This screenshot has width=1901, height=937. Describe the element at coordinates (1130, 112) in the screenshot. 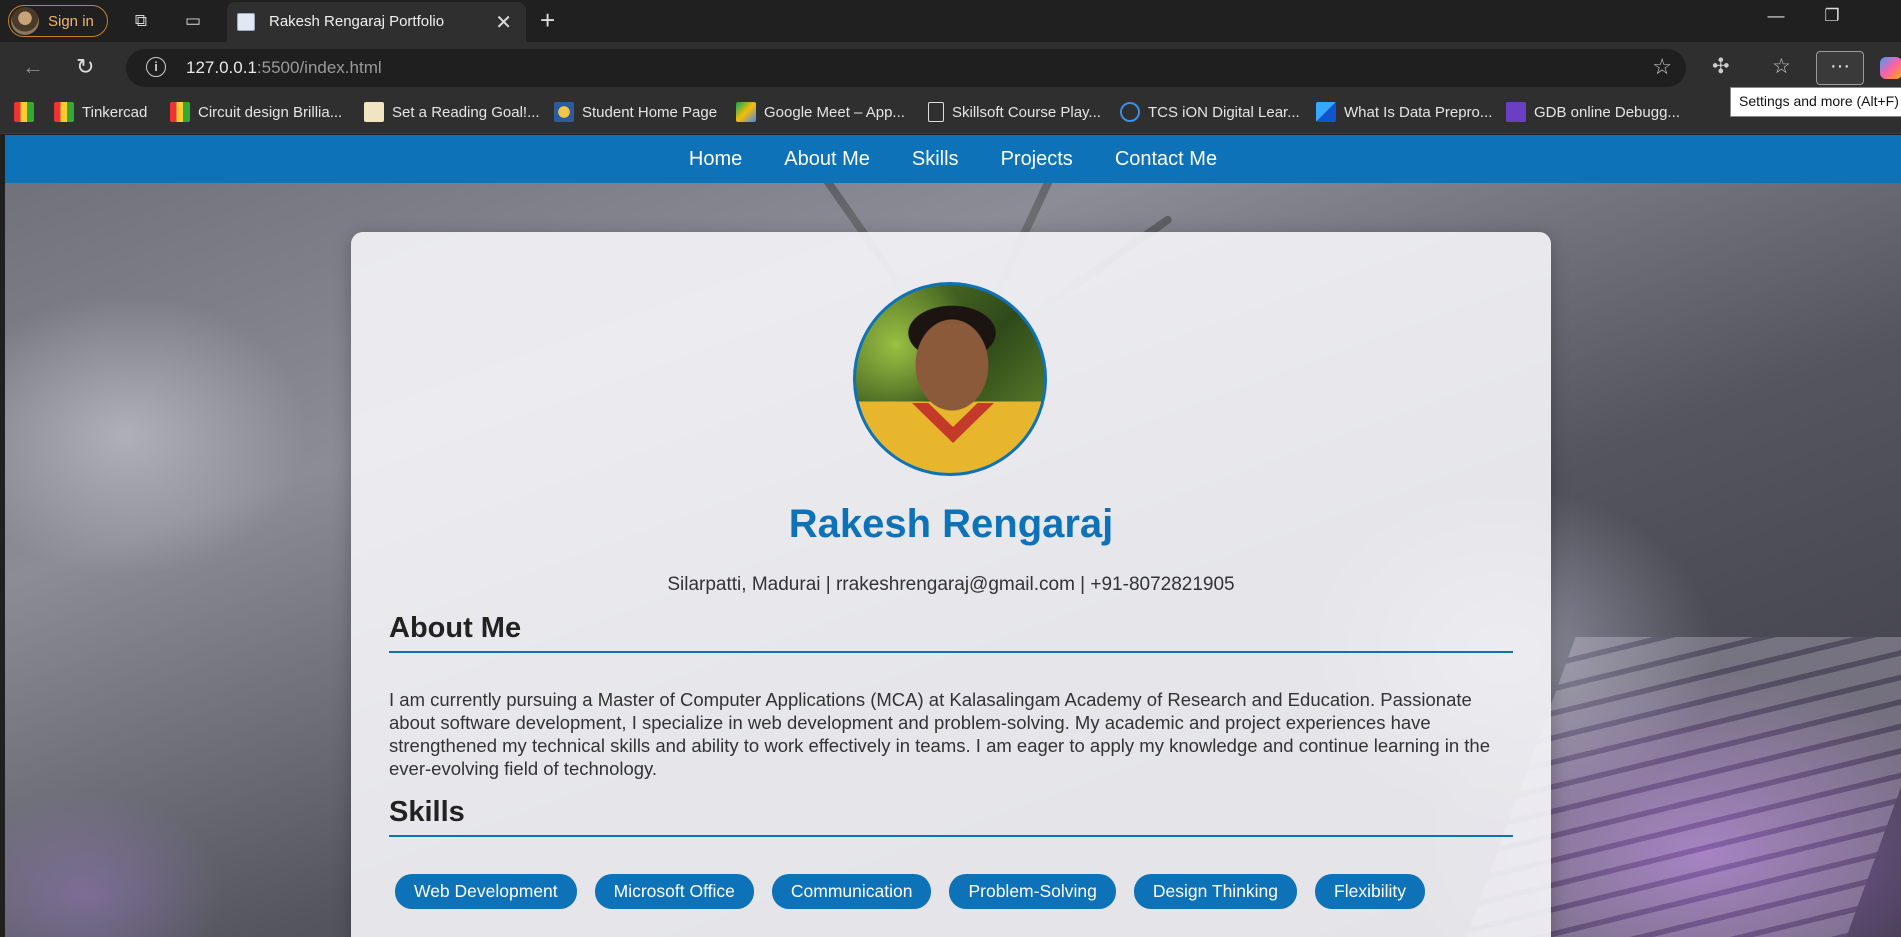

I see `power-icon` at that location.